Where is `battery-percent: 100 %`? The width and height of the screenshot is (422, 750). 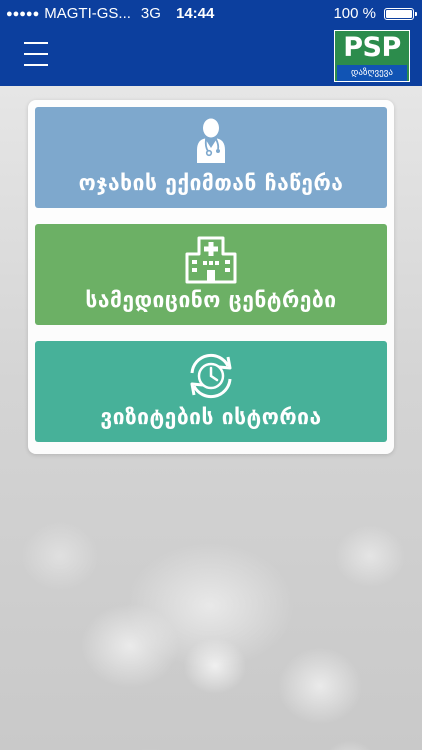 battery-percent: 100 % is located at coordinates (354, 13).